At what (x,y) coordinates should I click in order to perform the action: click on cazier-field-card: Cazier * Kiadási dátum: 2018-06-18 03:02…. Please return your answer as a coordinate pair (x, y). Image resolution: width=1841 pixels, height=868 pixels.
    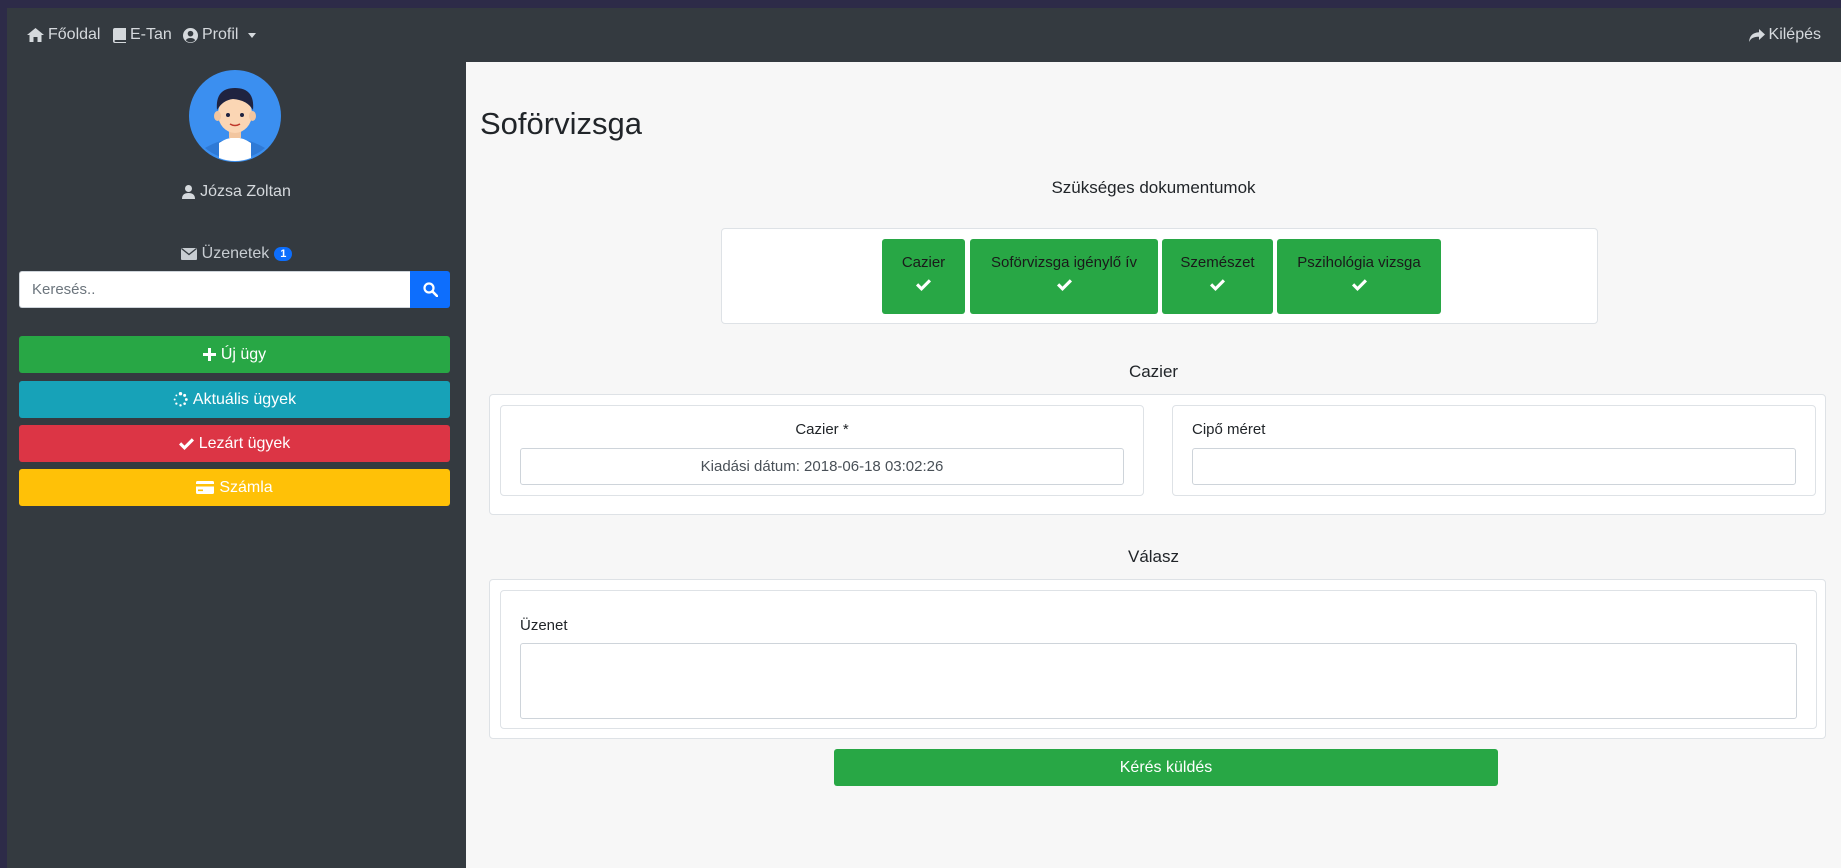
    Looking at the image, I should click on (822, 450).